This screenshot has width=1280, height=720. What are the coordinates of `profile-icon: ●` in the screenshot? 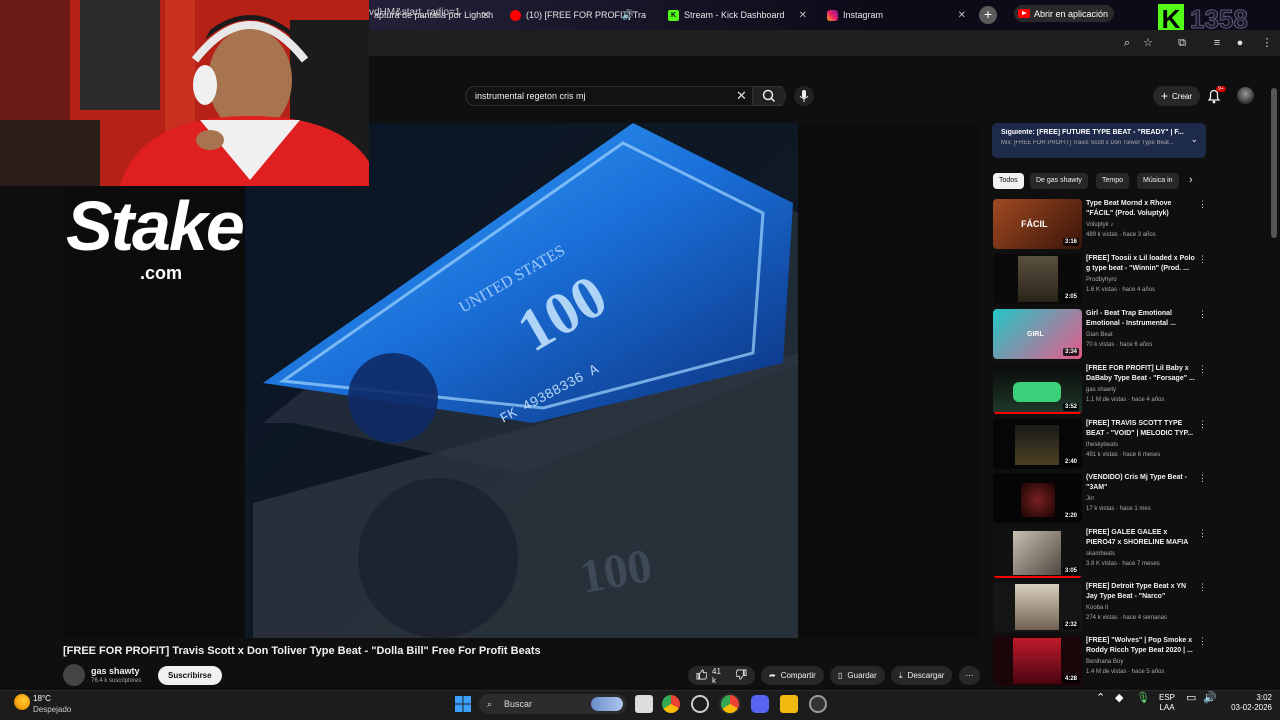 It's located at (1240, 43).